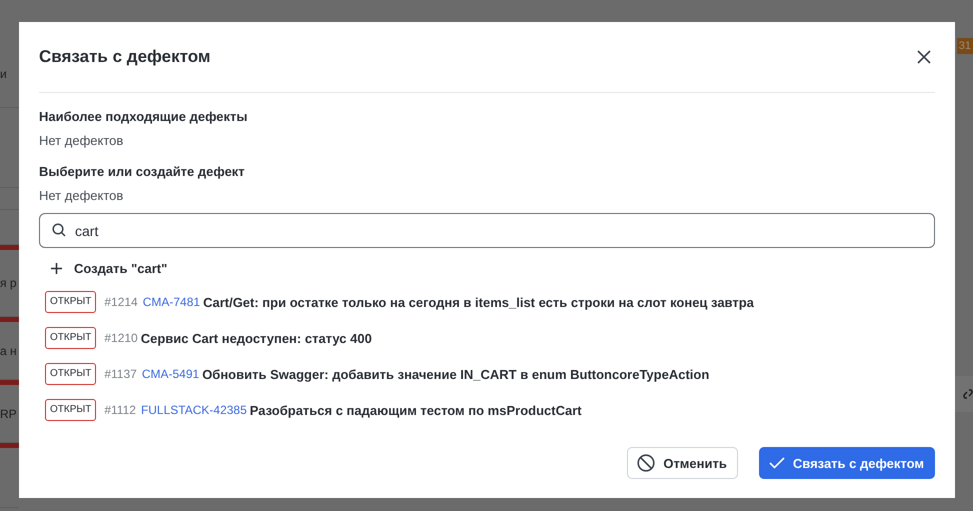  I want to click on defect-item: ОТКРЫТ #1214 CMA-7481 Cart/Get: при остатке только на сегодня в items_list есть строки на слот конец завтра, so click(490, 302).